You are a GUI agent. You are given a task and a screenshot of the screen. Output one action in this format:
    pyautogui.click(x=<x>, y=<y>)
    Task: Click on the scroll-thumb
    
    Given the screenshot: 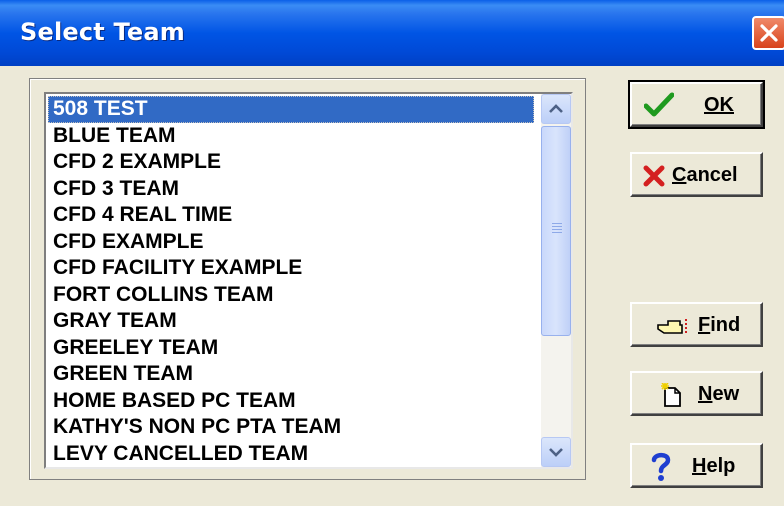 What is the action you would take?
    pyautogui.click(x=556, y=231)
    